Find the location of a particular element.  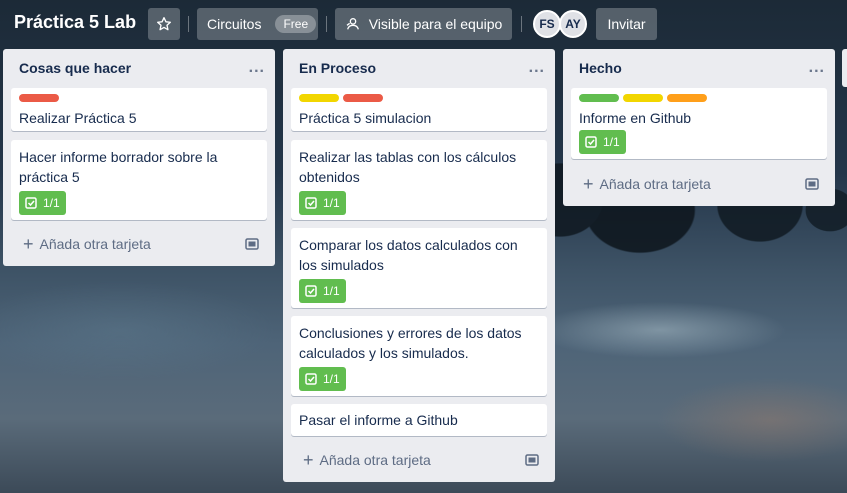

card-title: Informe en Github is located at coordinates (635, 118).